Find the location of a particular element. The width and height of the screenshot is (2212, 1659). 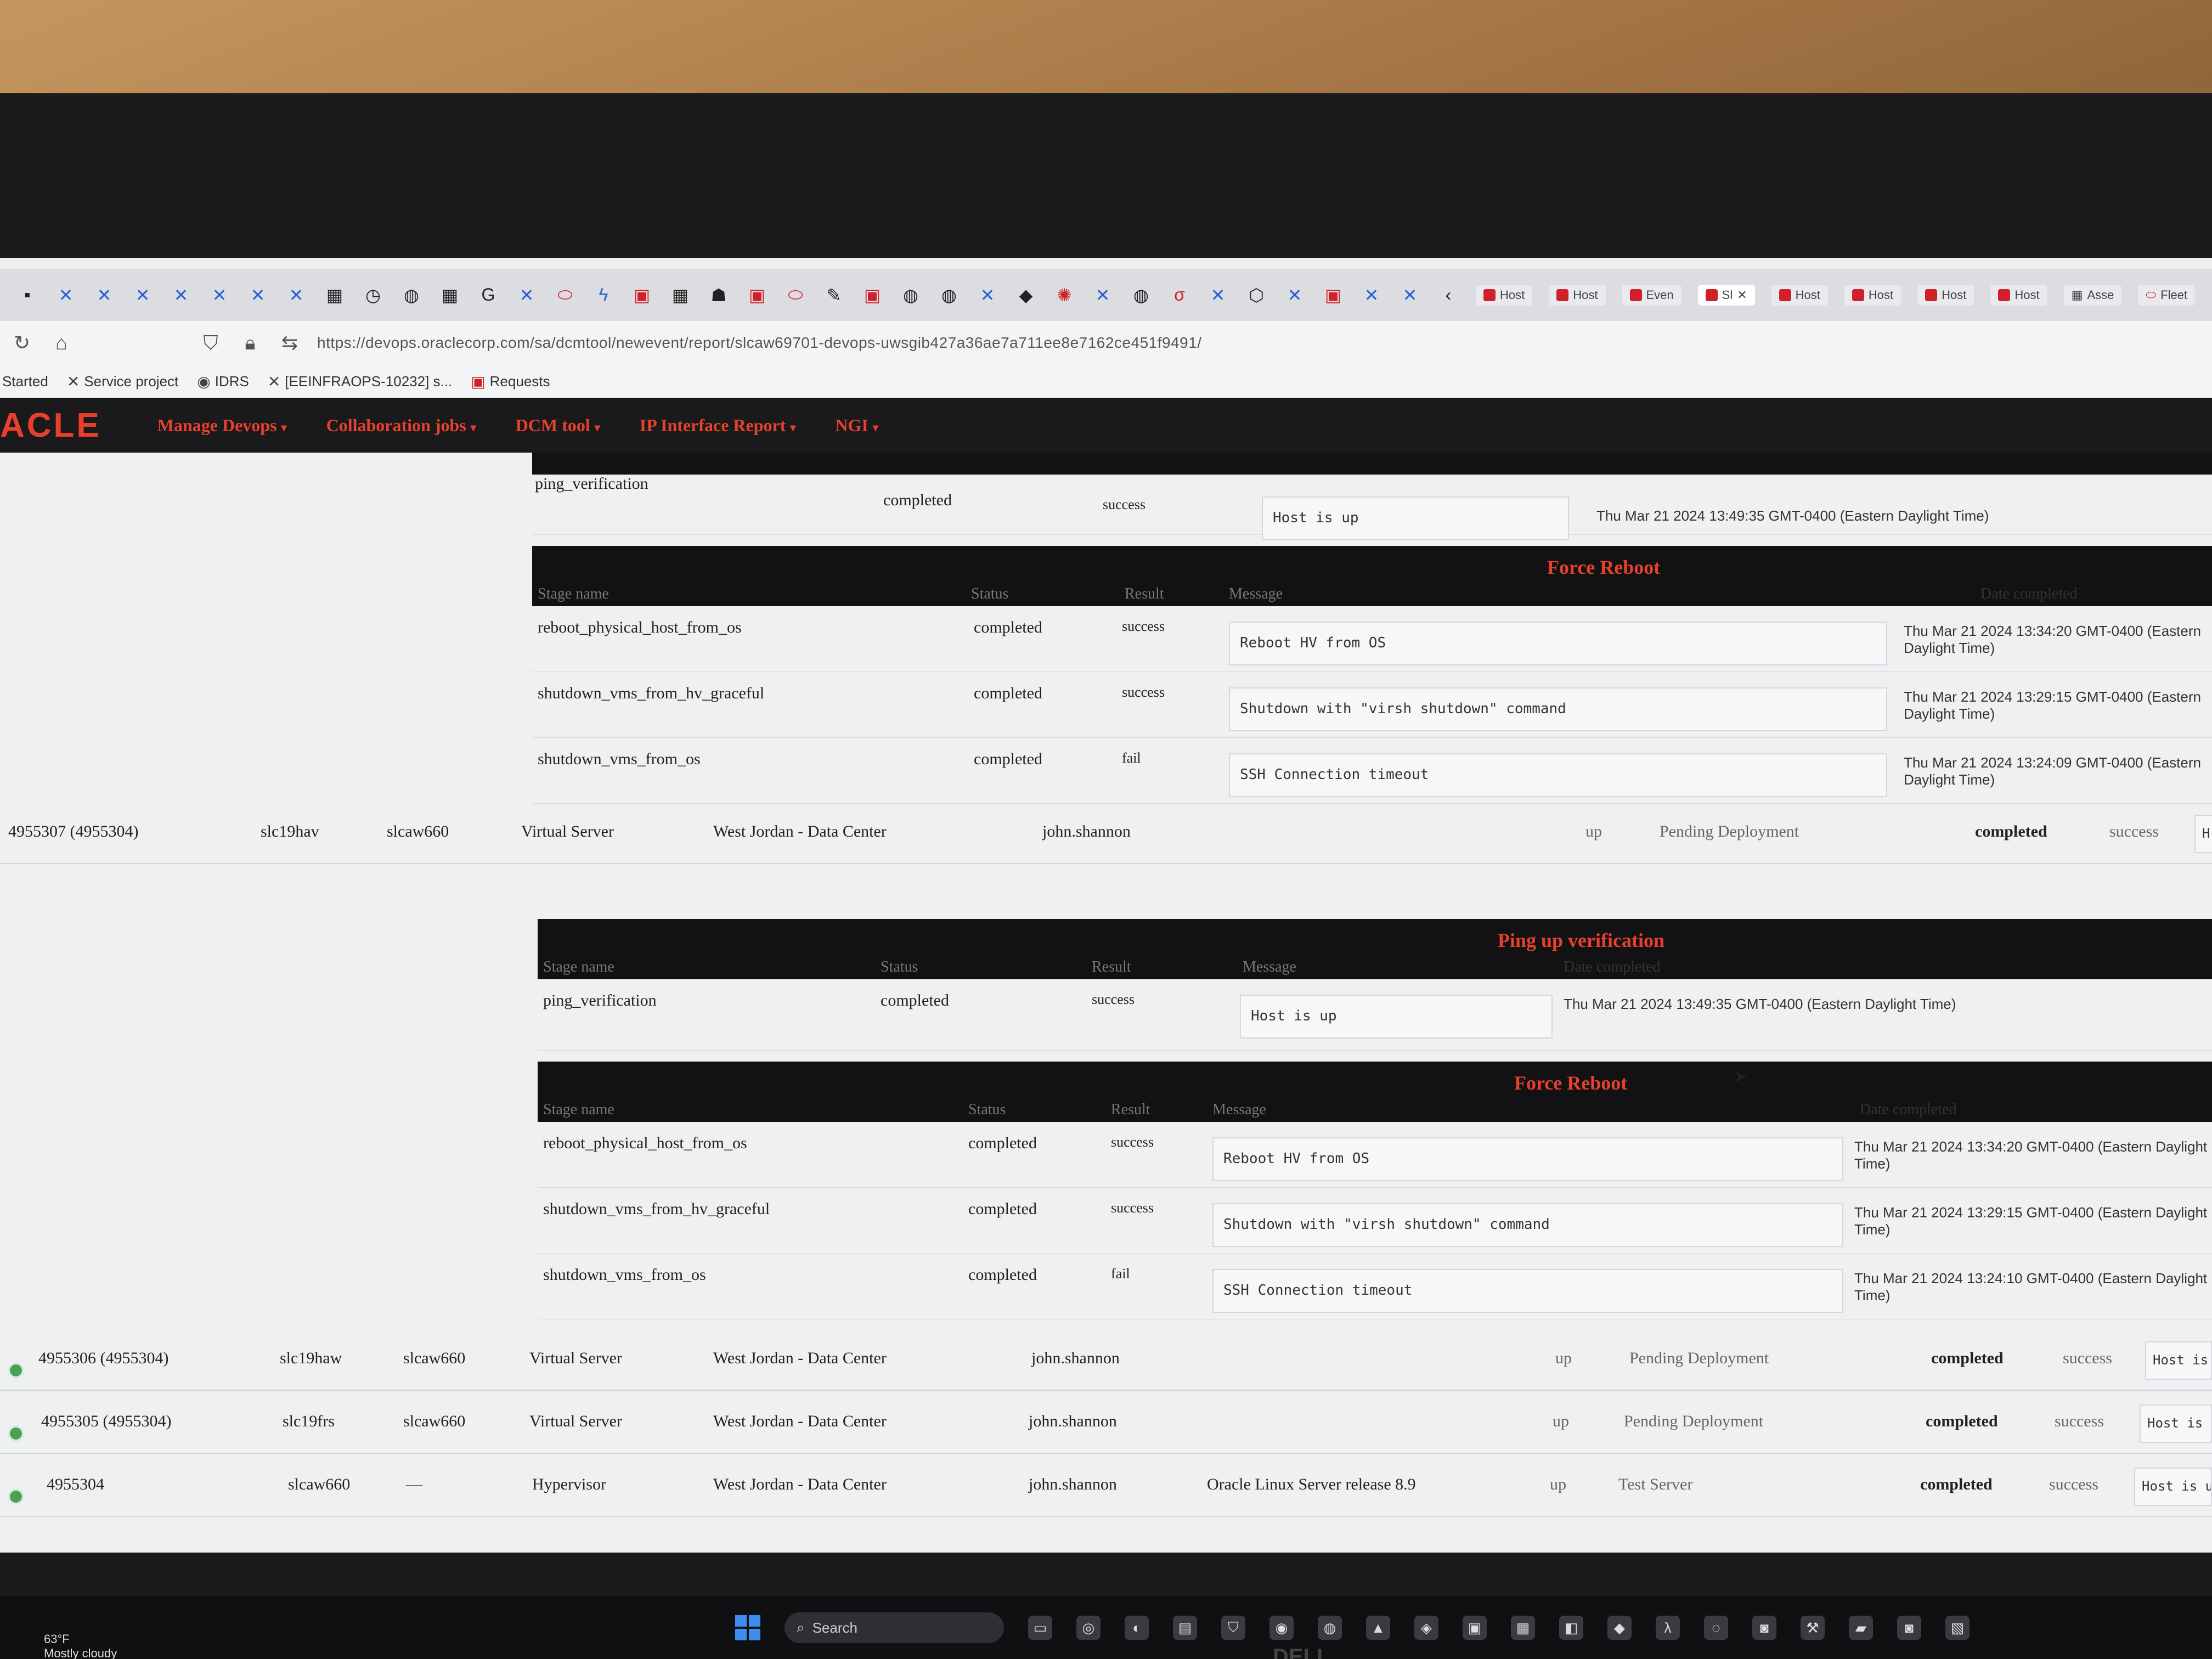

edge-icon: ◐ is located at coordinates (1137, 1628).